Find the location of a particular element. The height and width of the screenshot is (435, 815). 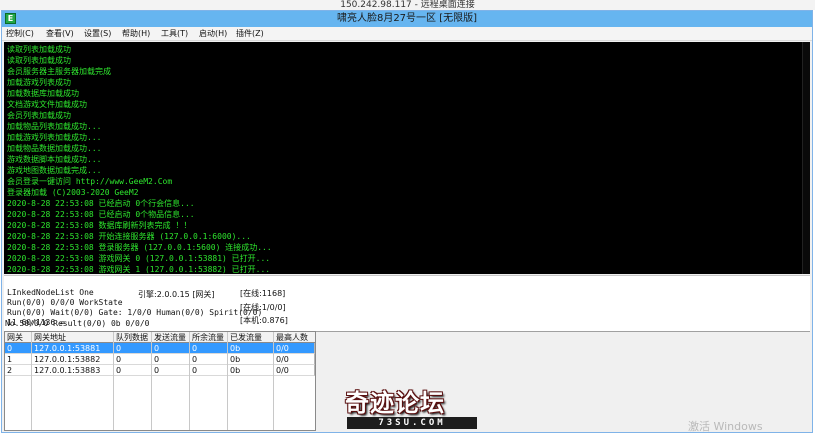

gate-cell: 127.0.0.1:53882 is located at coordinates (73, 359).